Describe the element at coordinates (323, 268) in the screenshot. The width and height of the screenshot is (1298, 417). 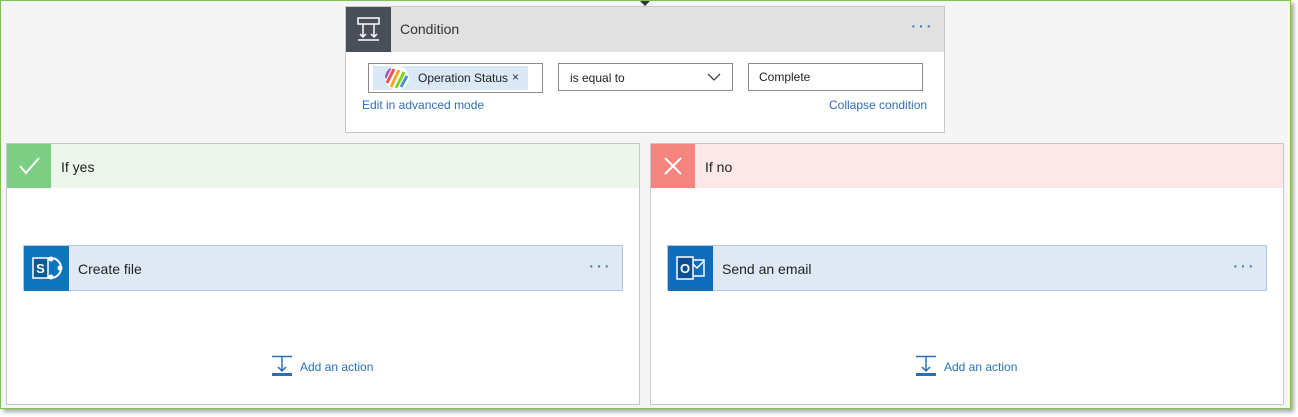
I see `create-file-action: S Create file ···` at that location.